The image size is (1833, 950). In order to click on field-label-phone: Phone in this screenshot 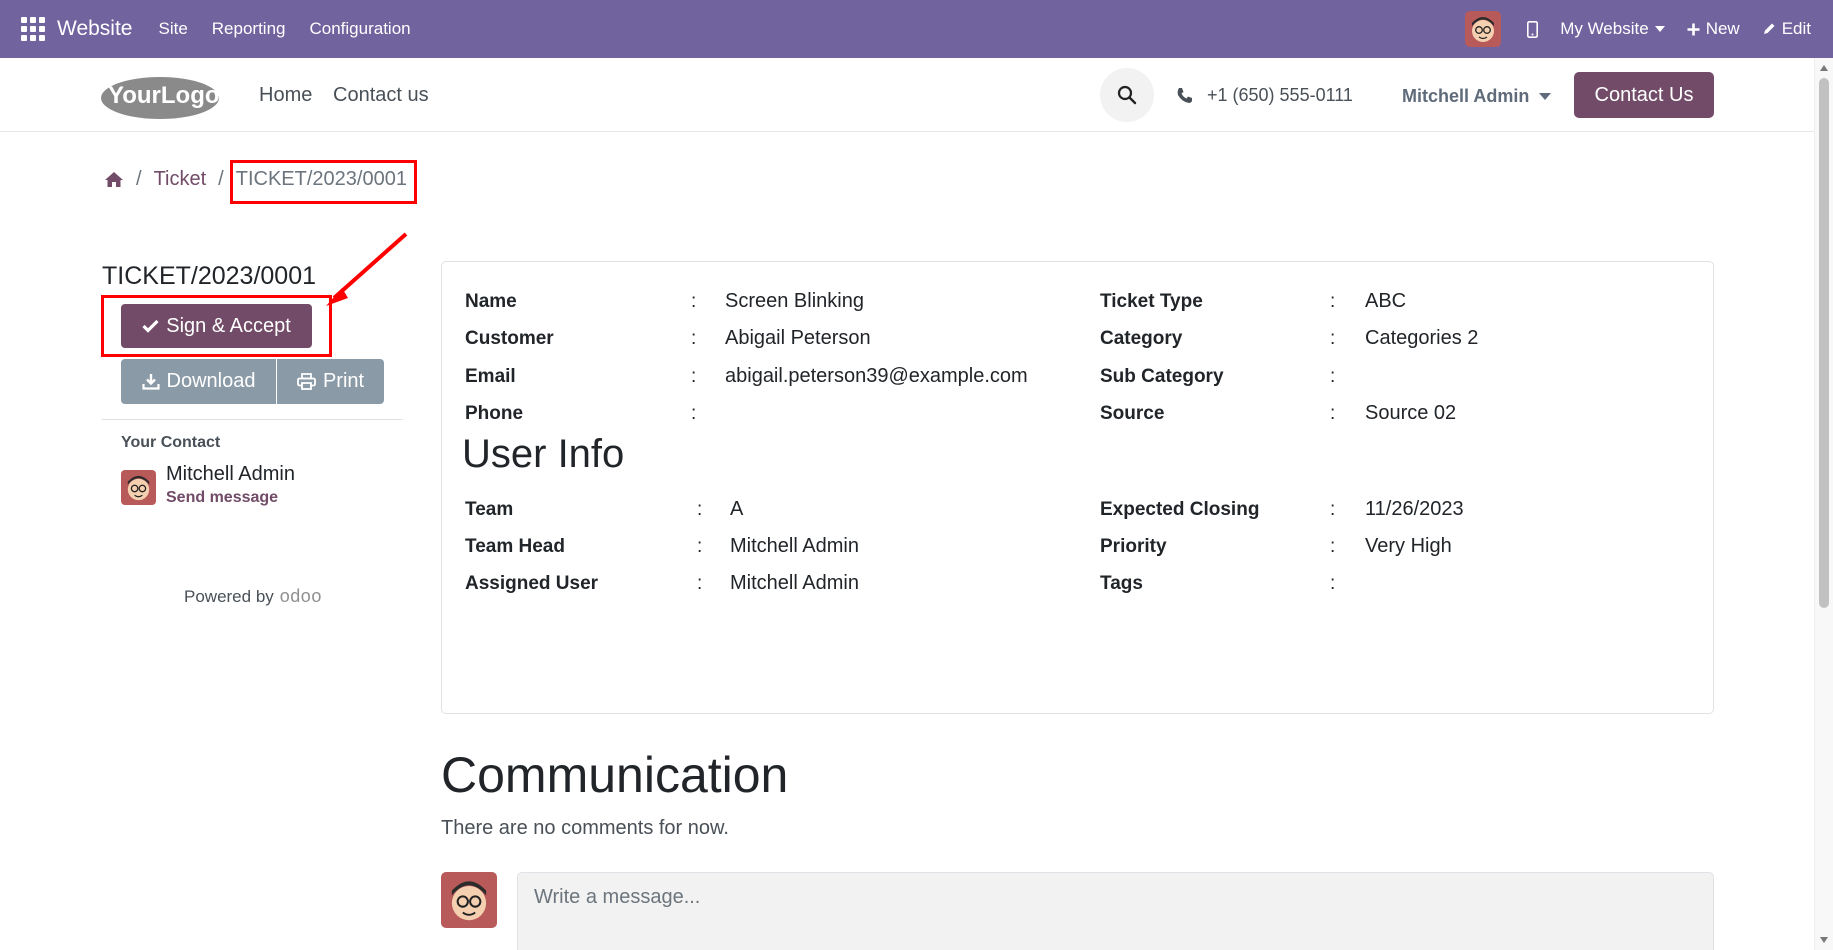, I will do `click(494, 413)`.